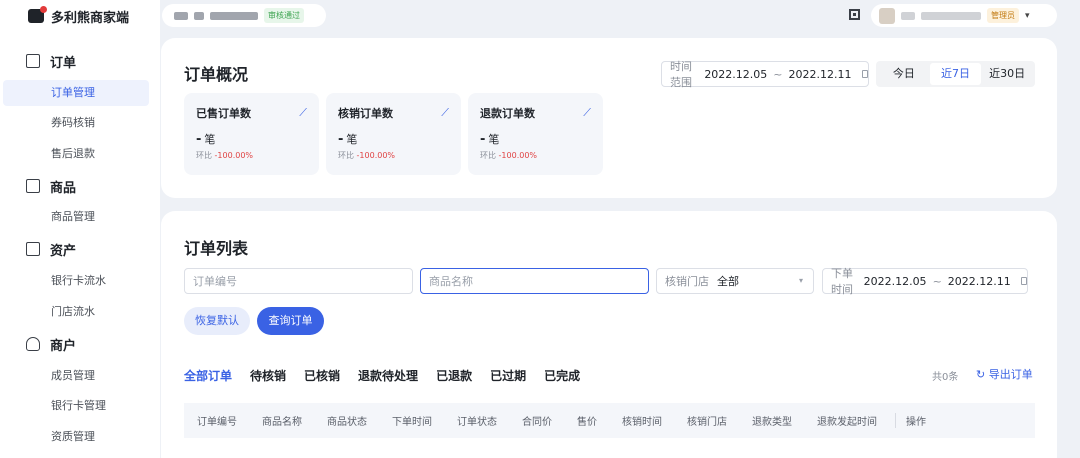 Image resolution: width=1080 pixels, height=458 pixels. I want to click on order-no-field, so click(298, 281).